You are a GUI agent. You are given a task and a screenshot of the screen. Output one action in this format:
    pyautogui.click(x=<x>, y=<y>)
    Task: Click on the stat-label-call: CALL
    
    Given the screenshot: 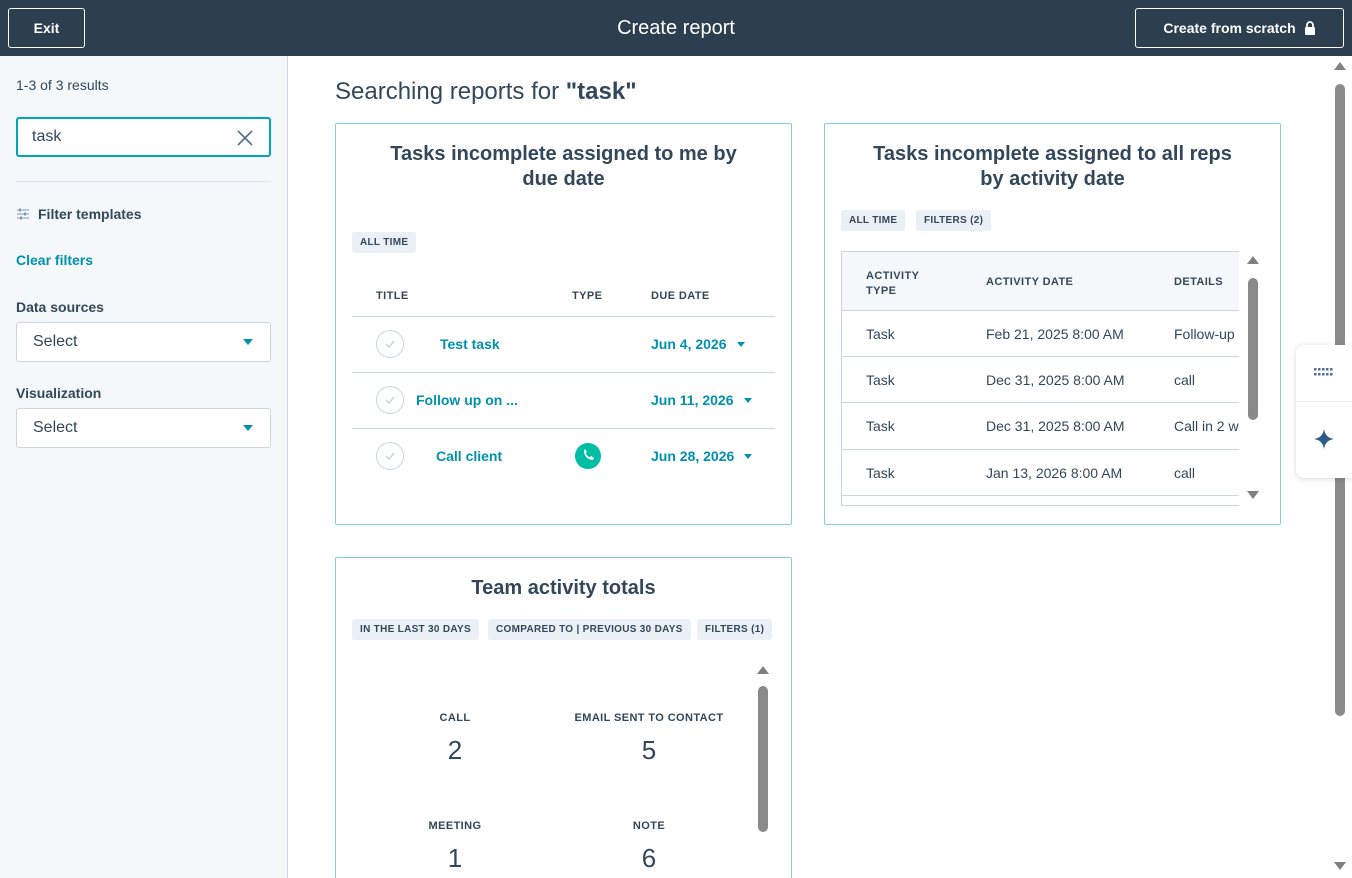 What is the action you would take?
    pyautogui.click(x=455, y=718)
    